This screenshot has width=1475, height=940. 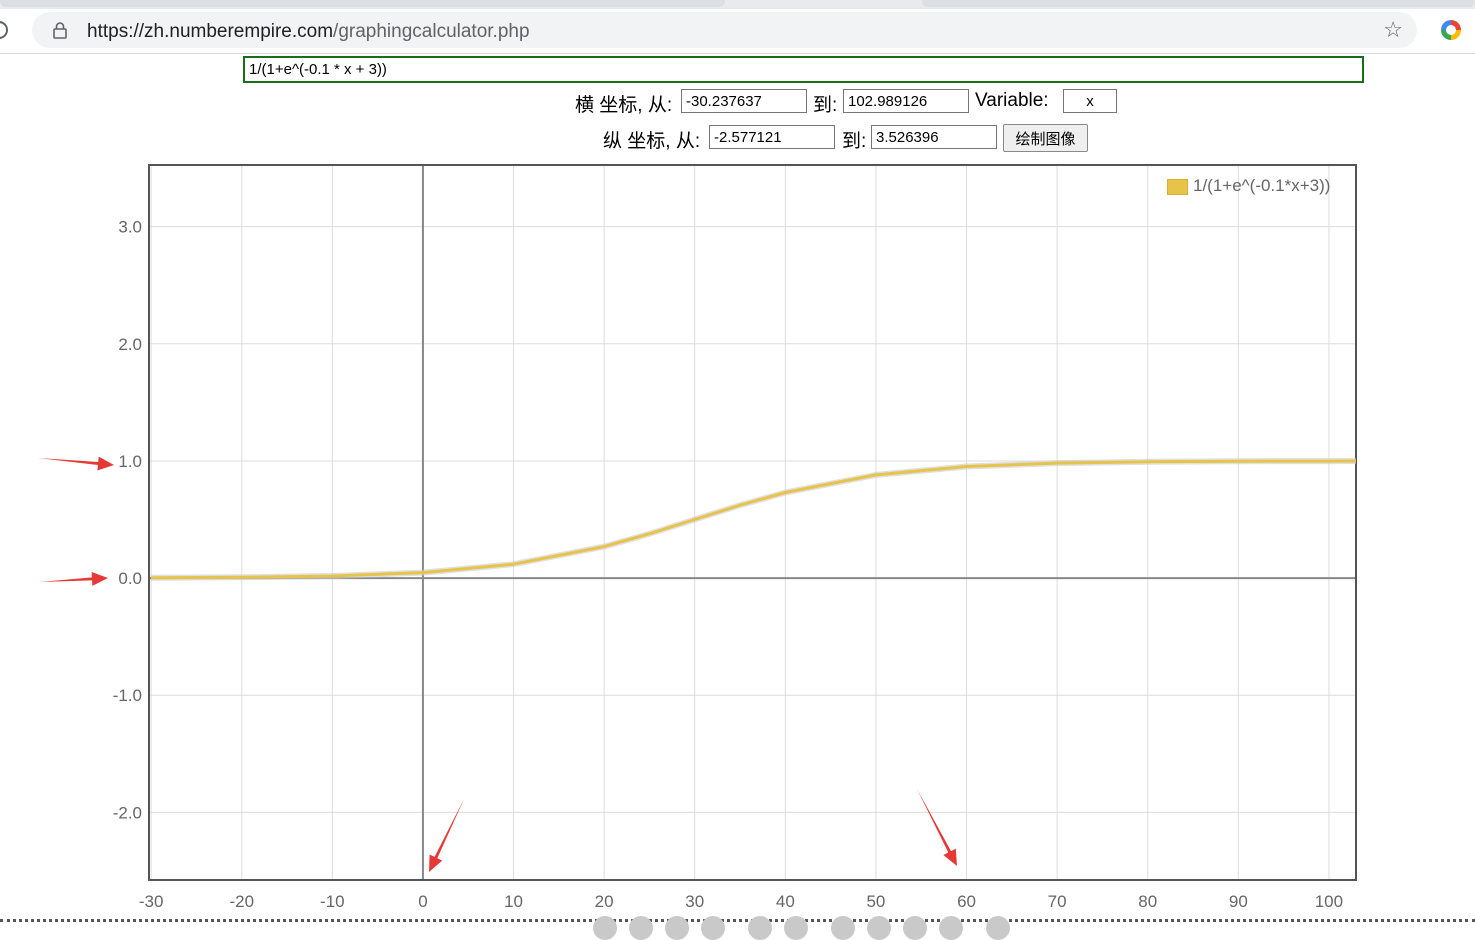 I want to click on x-tick-label: 80, so click(x=1147, y=901).